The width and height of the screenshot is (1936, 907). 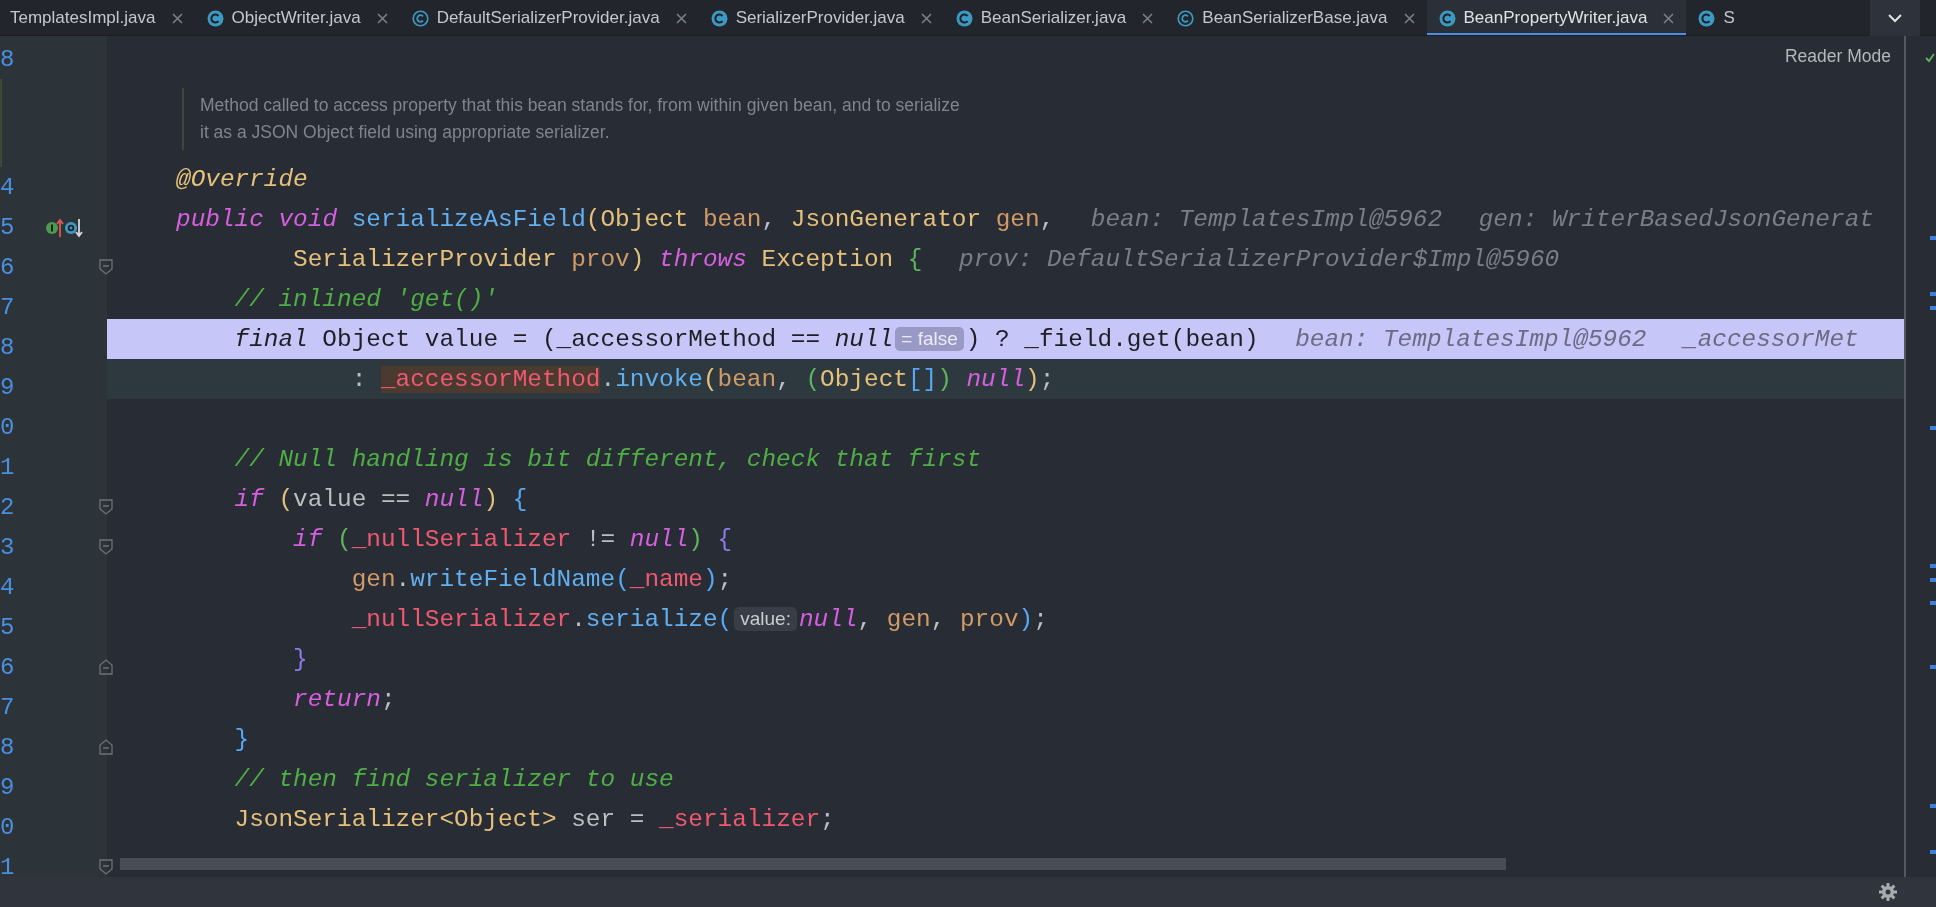 What do you see at coordinates (571, 119) in the screenshot?
I see `doc-comment: Method called to access property that this bean stands for, from within given bean, and to serialize it as a JSON Object field using appropriate serializer.` at bounding box center [571, 119].